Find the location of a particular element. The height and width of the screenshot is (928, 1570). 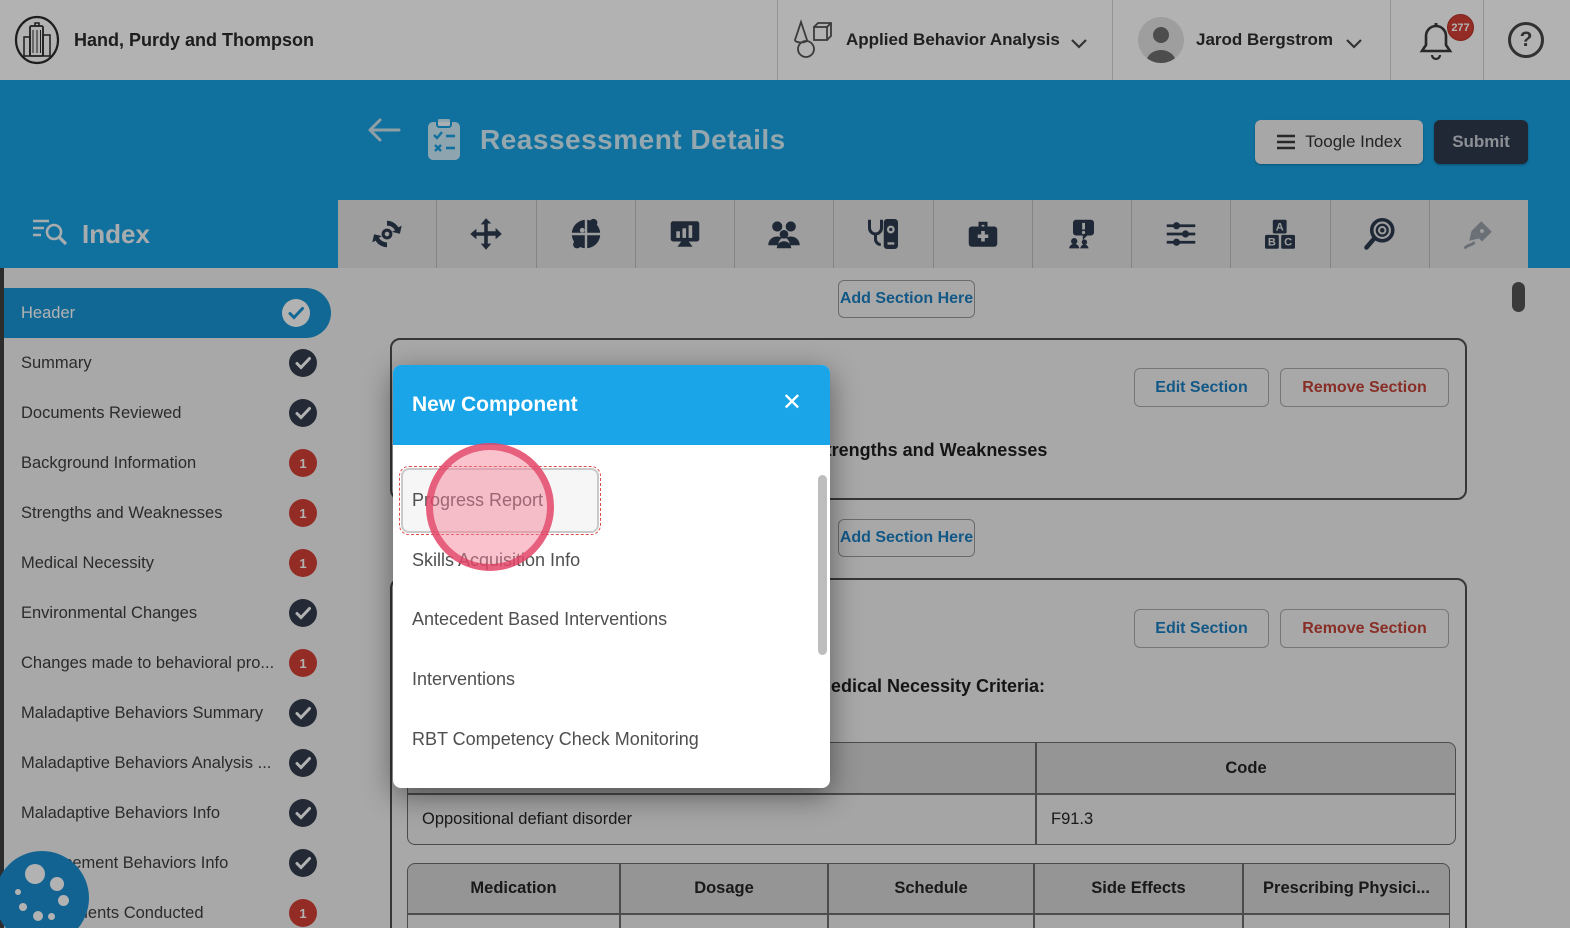

click-indicator-ring is located at coordinates (490, 507).